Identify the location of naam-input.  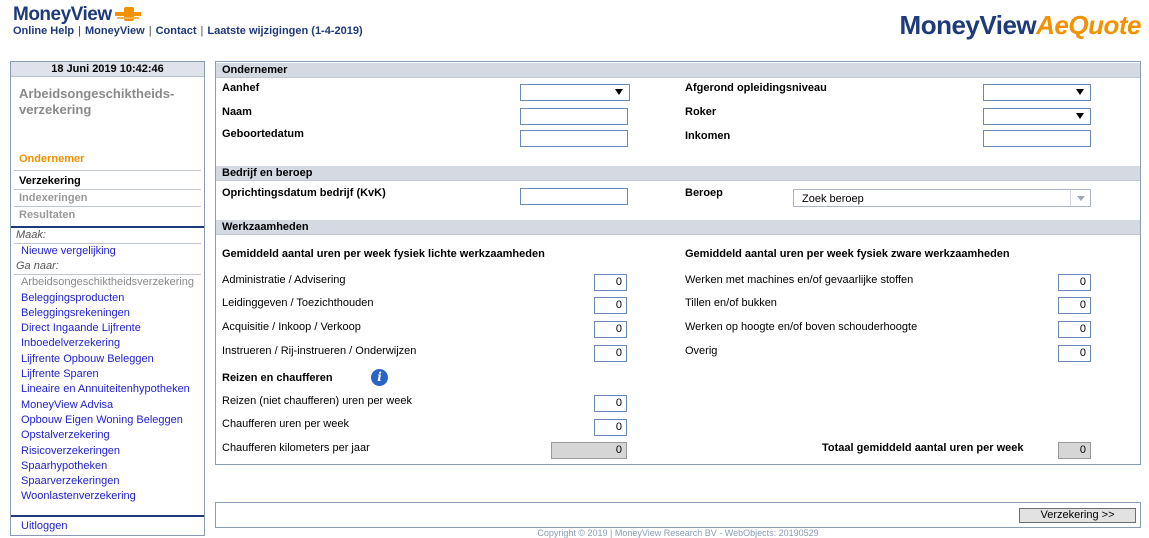
(574, 116).